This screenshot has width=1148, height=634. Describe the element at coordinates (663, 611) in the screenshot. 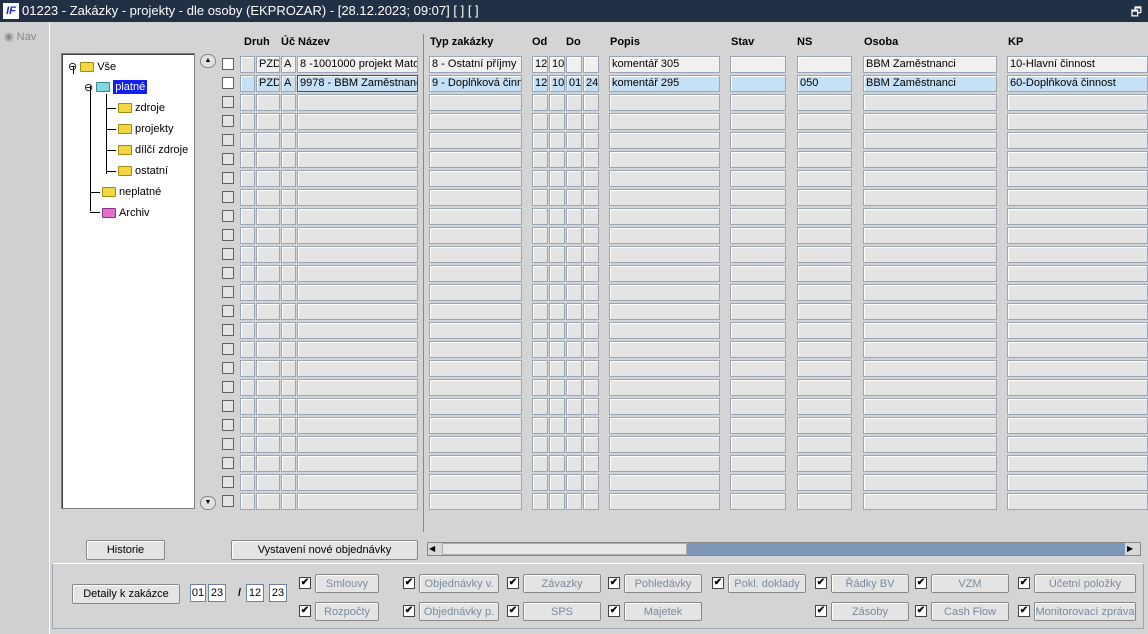

I see `module-button: Majetek` at that location.